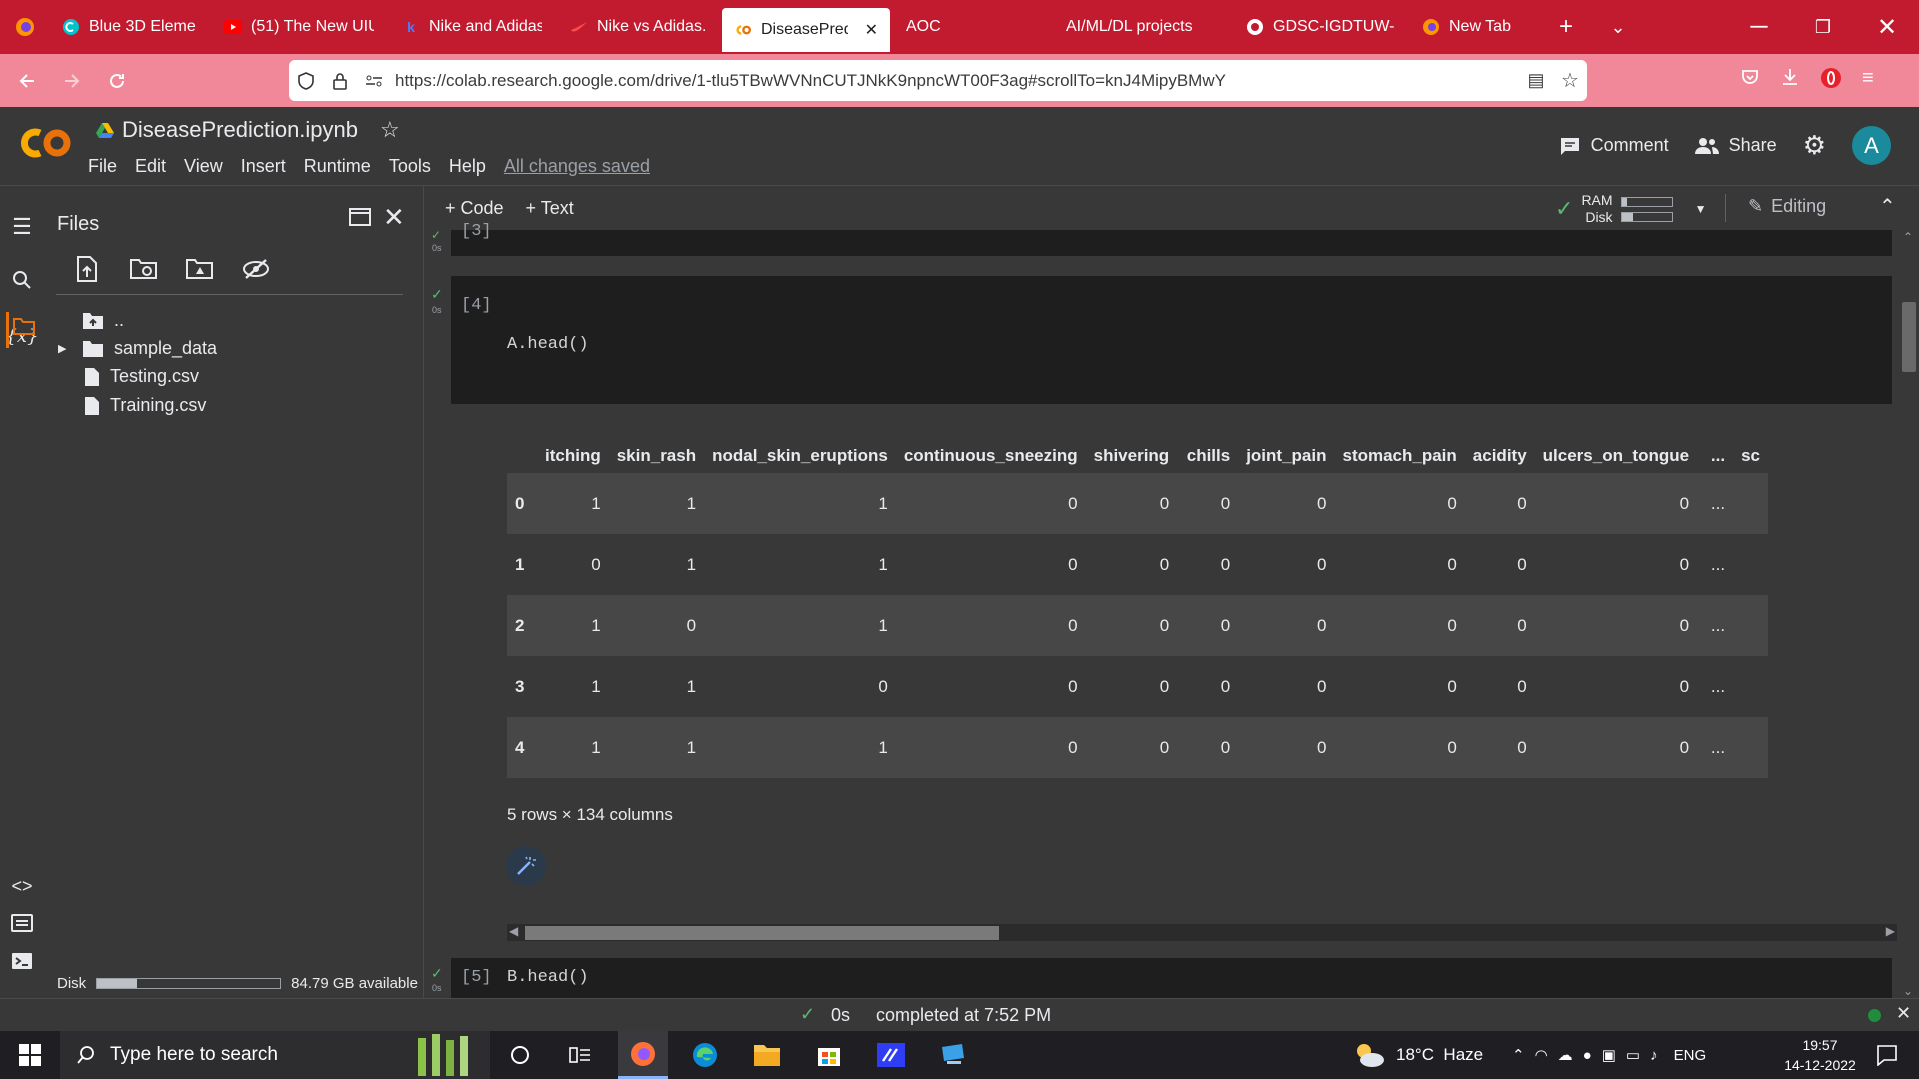 This screenshot has width=1919, height=1079. I want to click on menu-insert: Insert, so click(263, 166).